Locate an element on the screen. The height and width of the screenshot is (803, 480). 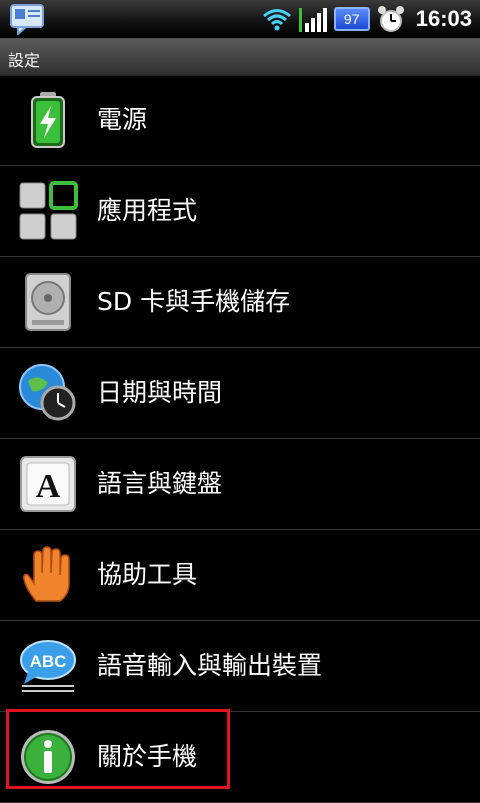
page-title: 設定 is located at coordinates (24, 60).